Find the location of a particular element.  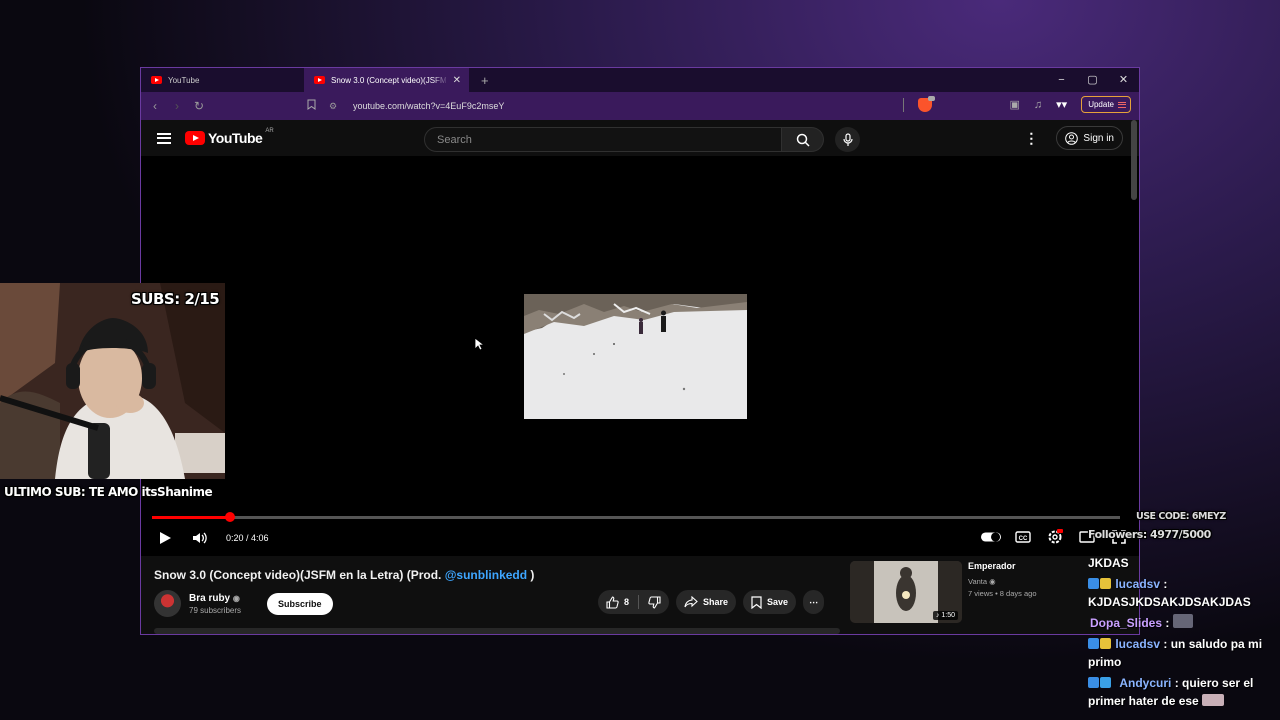

progress-bar is located at coordinates (636, 517).